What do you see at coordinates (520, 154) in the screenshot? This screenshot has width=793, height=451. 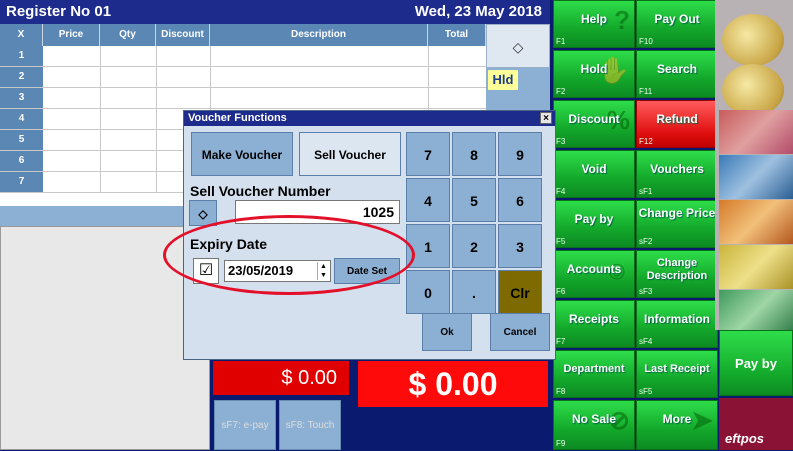 I see `keypad-9: 9` at bounding box center [520, 154].